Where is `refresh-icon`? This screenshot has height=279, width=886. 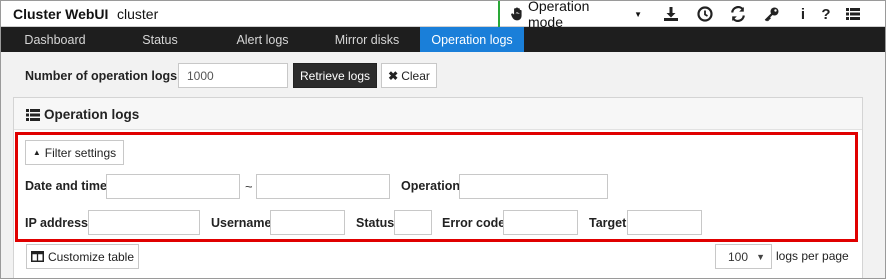 refresh-icon is located at coordinates (738, 14).